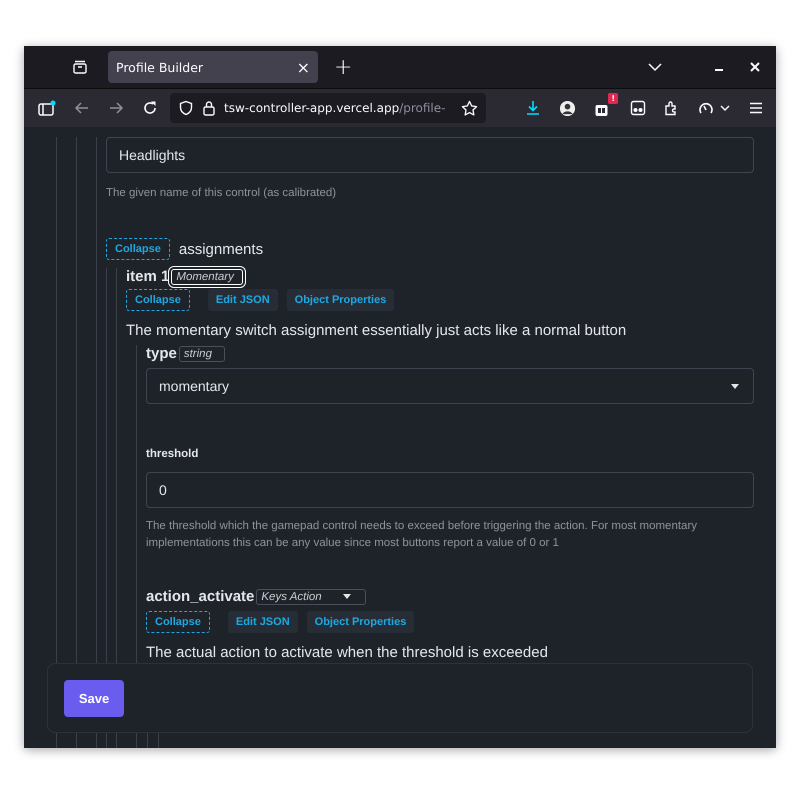  I want to click on field-label: threshold, so click(173, 454).